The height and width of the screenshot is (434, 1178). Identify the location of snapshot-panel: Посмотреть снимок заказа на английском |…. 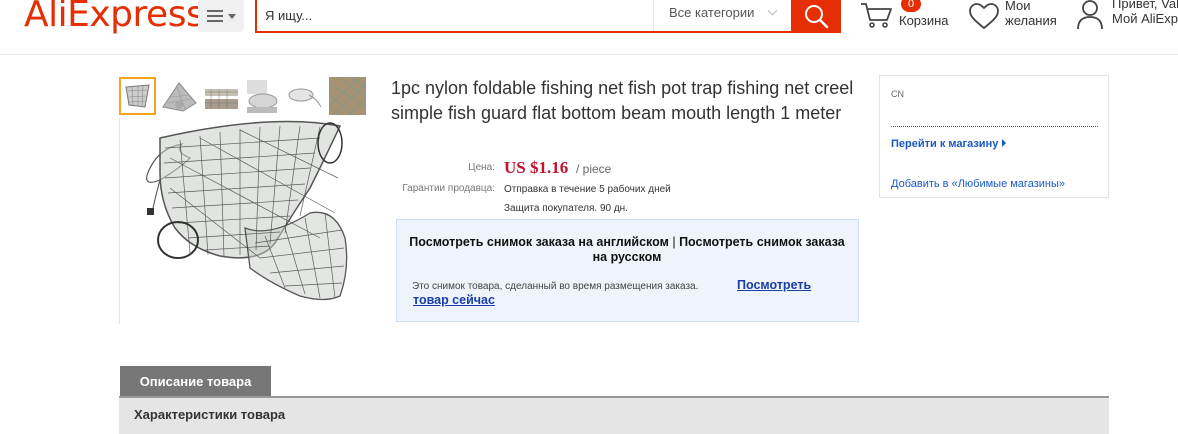
(627, 270).